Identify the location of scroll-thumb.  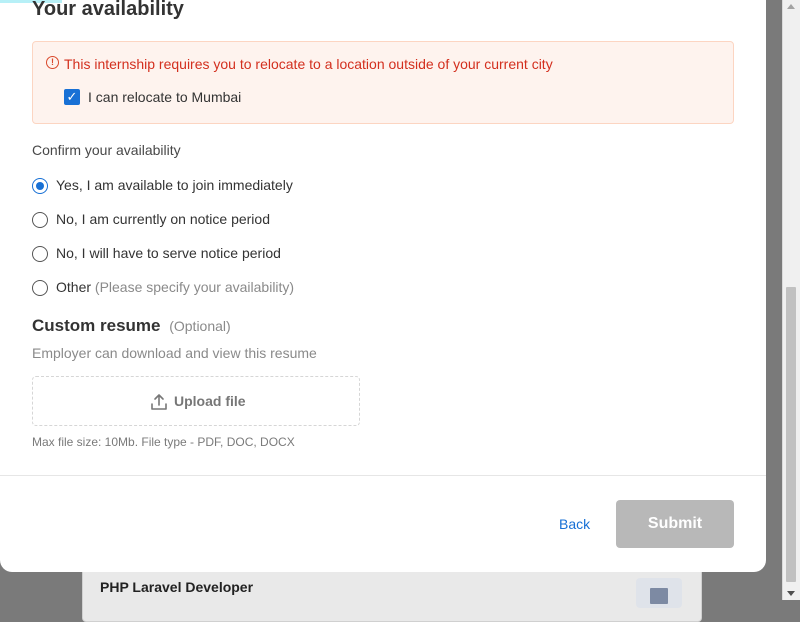
(791, 434).